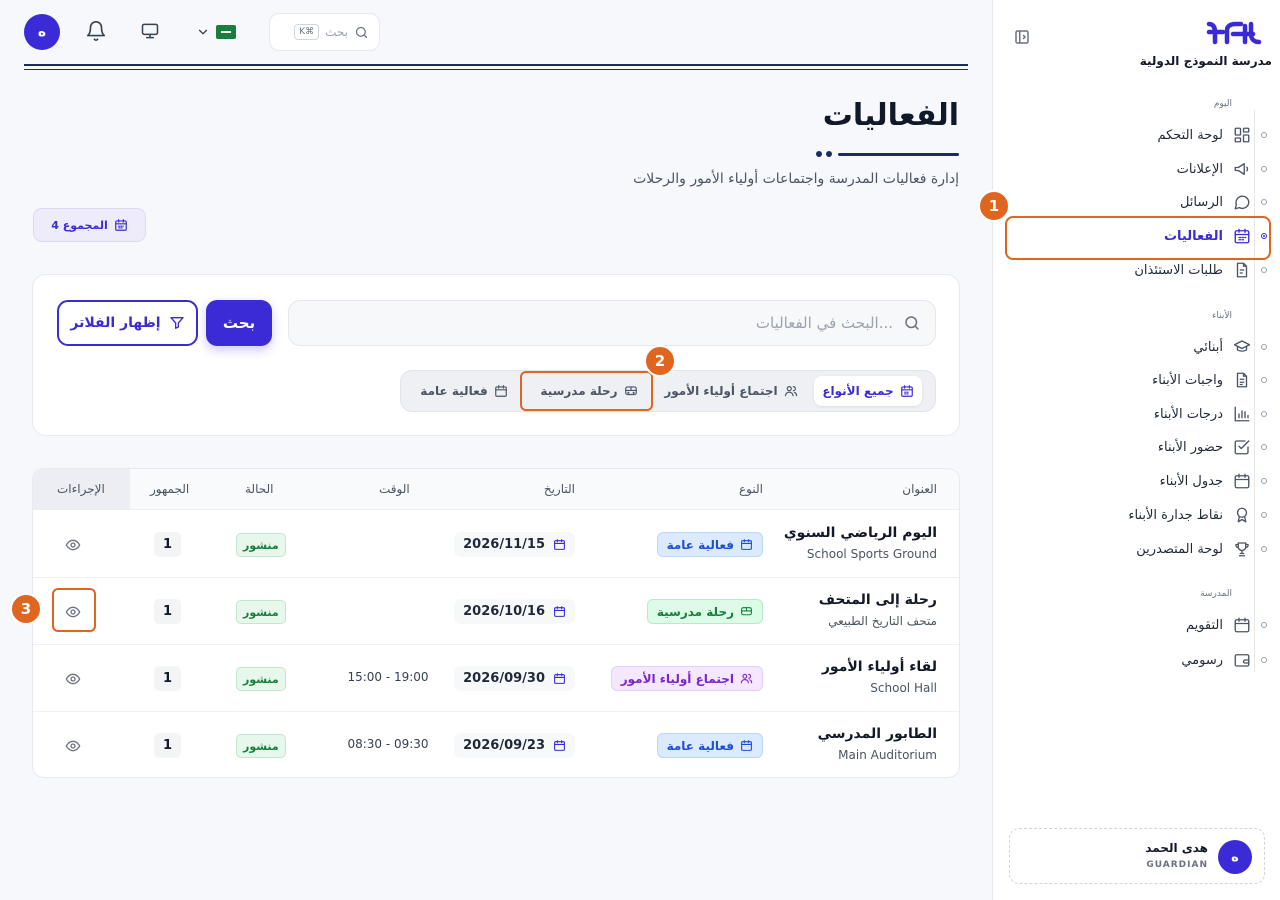 The width and height of the screenshot is (1280, 900). What do you see at coordinates (324, 32) in the screenshot?
I see `global-search-input: بحث K⌘` at bounding box center [324, 32].